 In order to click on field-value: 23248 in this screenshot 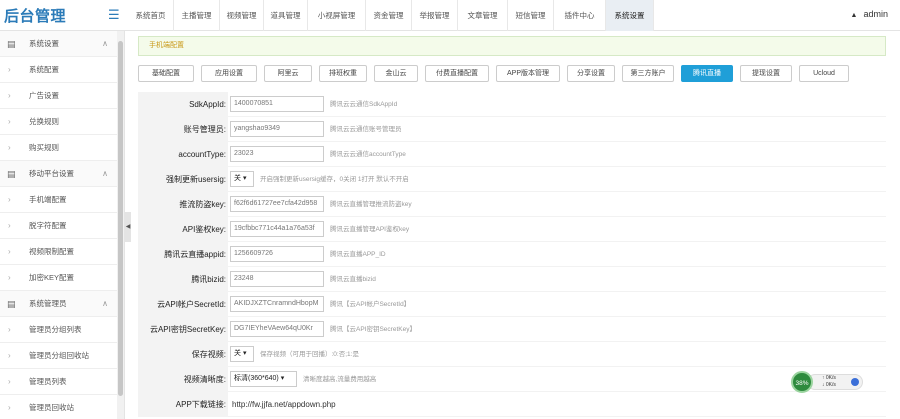, I will do `click(244, 278)`.